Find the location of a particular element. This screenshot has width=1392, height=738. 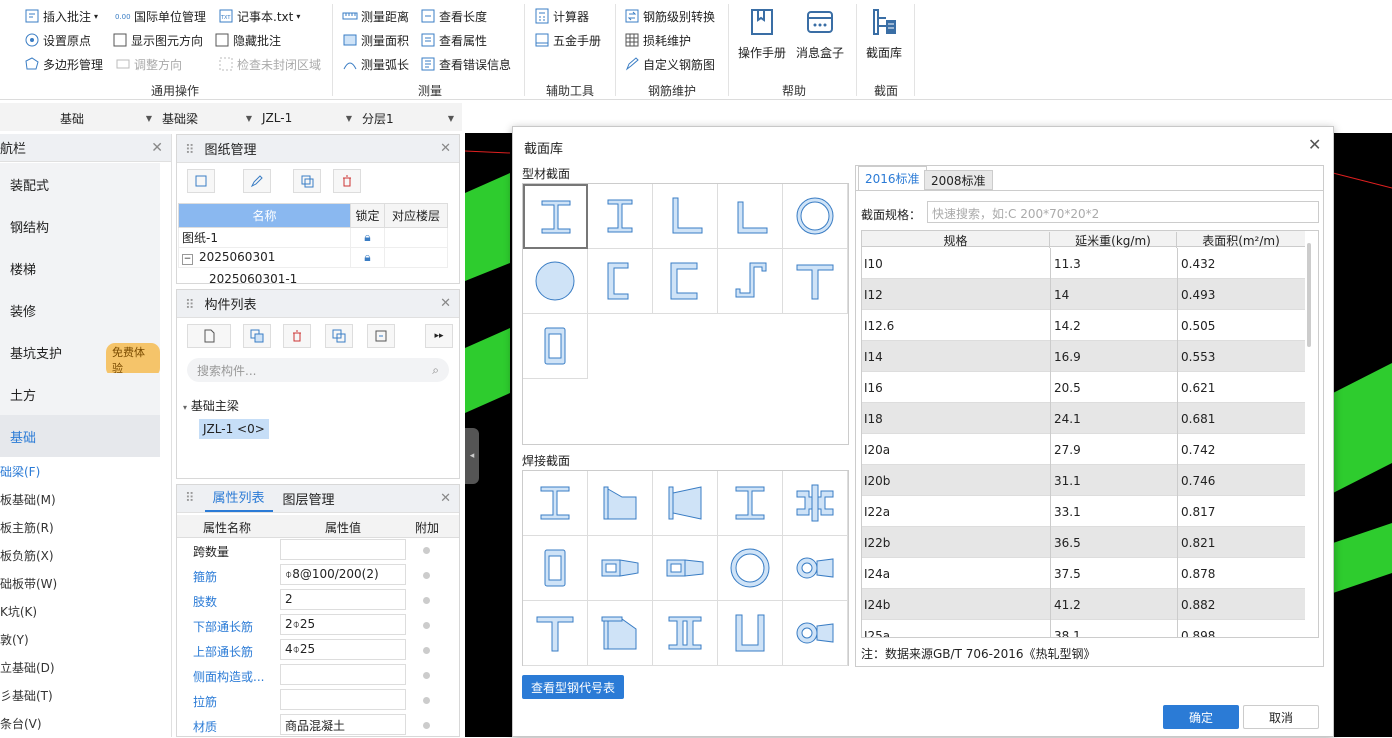

polygon-manage-button: 多边形管理 is located at coordinates (63, 64).